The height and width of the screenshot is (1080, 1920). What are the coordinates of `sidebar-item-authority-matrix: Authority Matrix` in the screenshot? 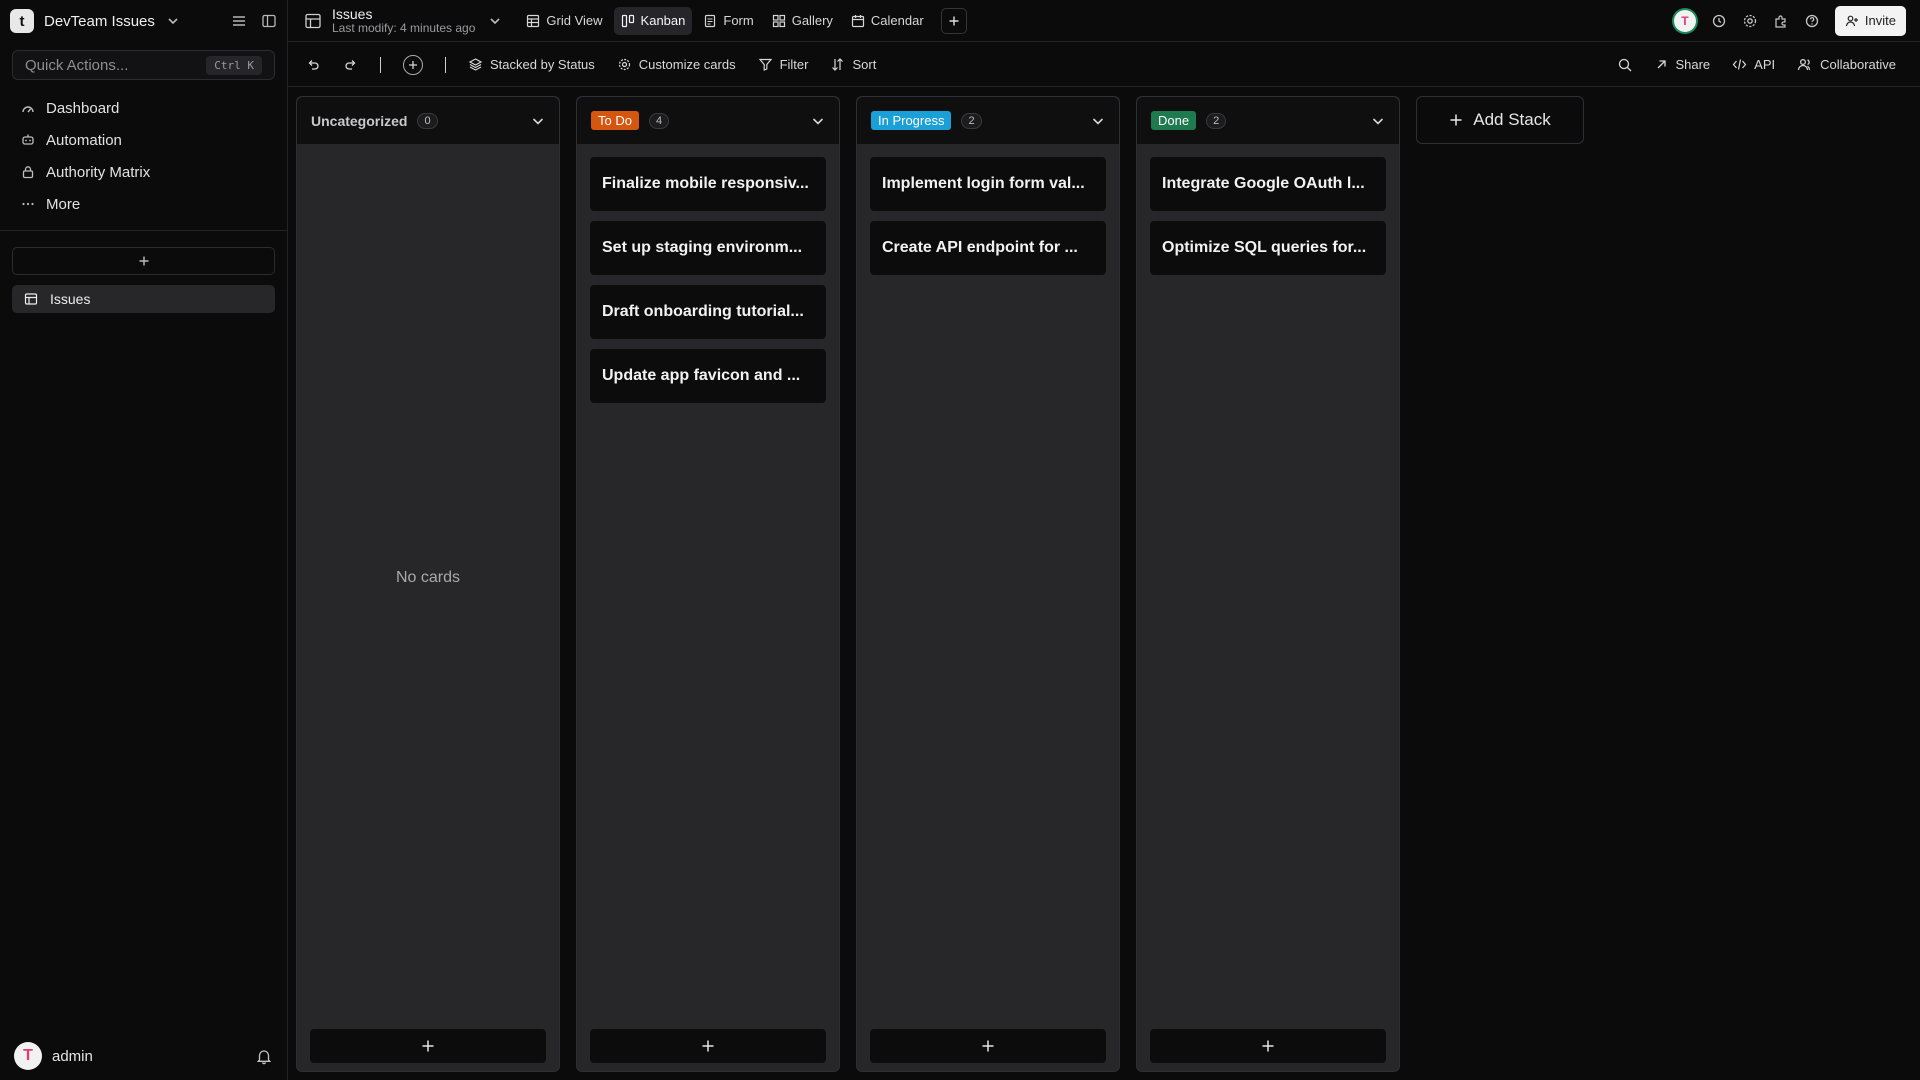 It's located at (143, 172).